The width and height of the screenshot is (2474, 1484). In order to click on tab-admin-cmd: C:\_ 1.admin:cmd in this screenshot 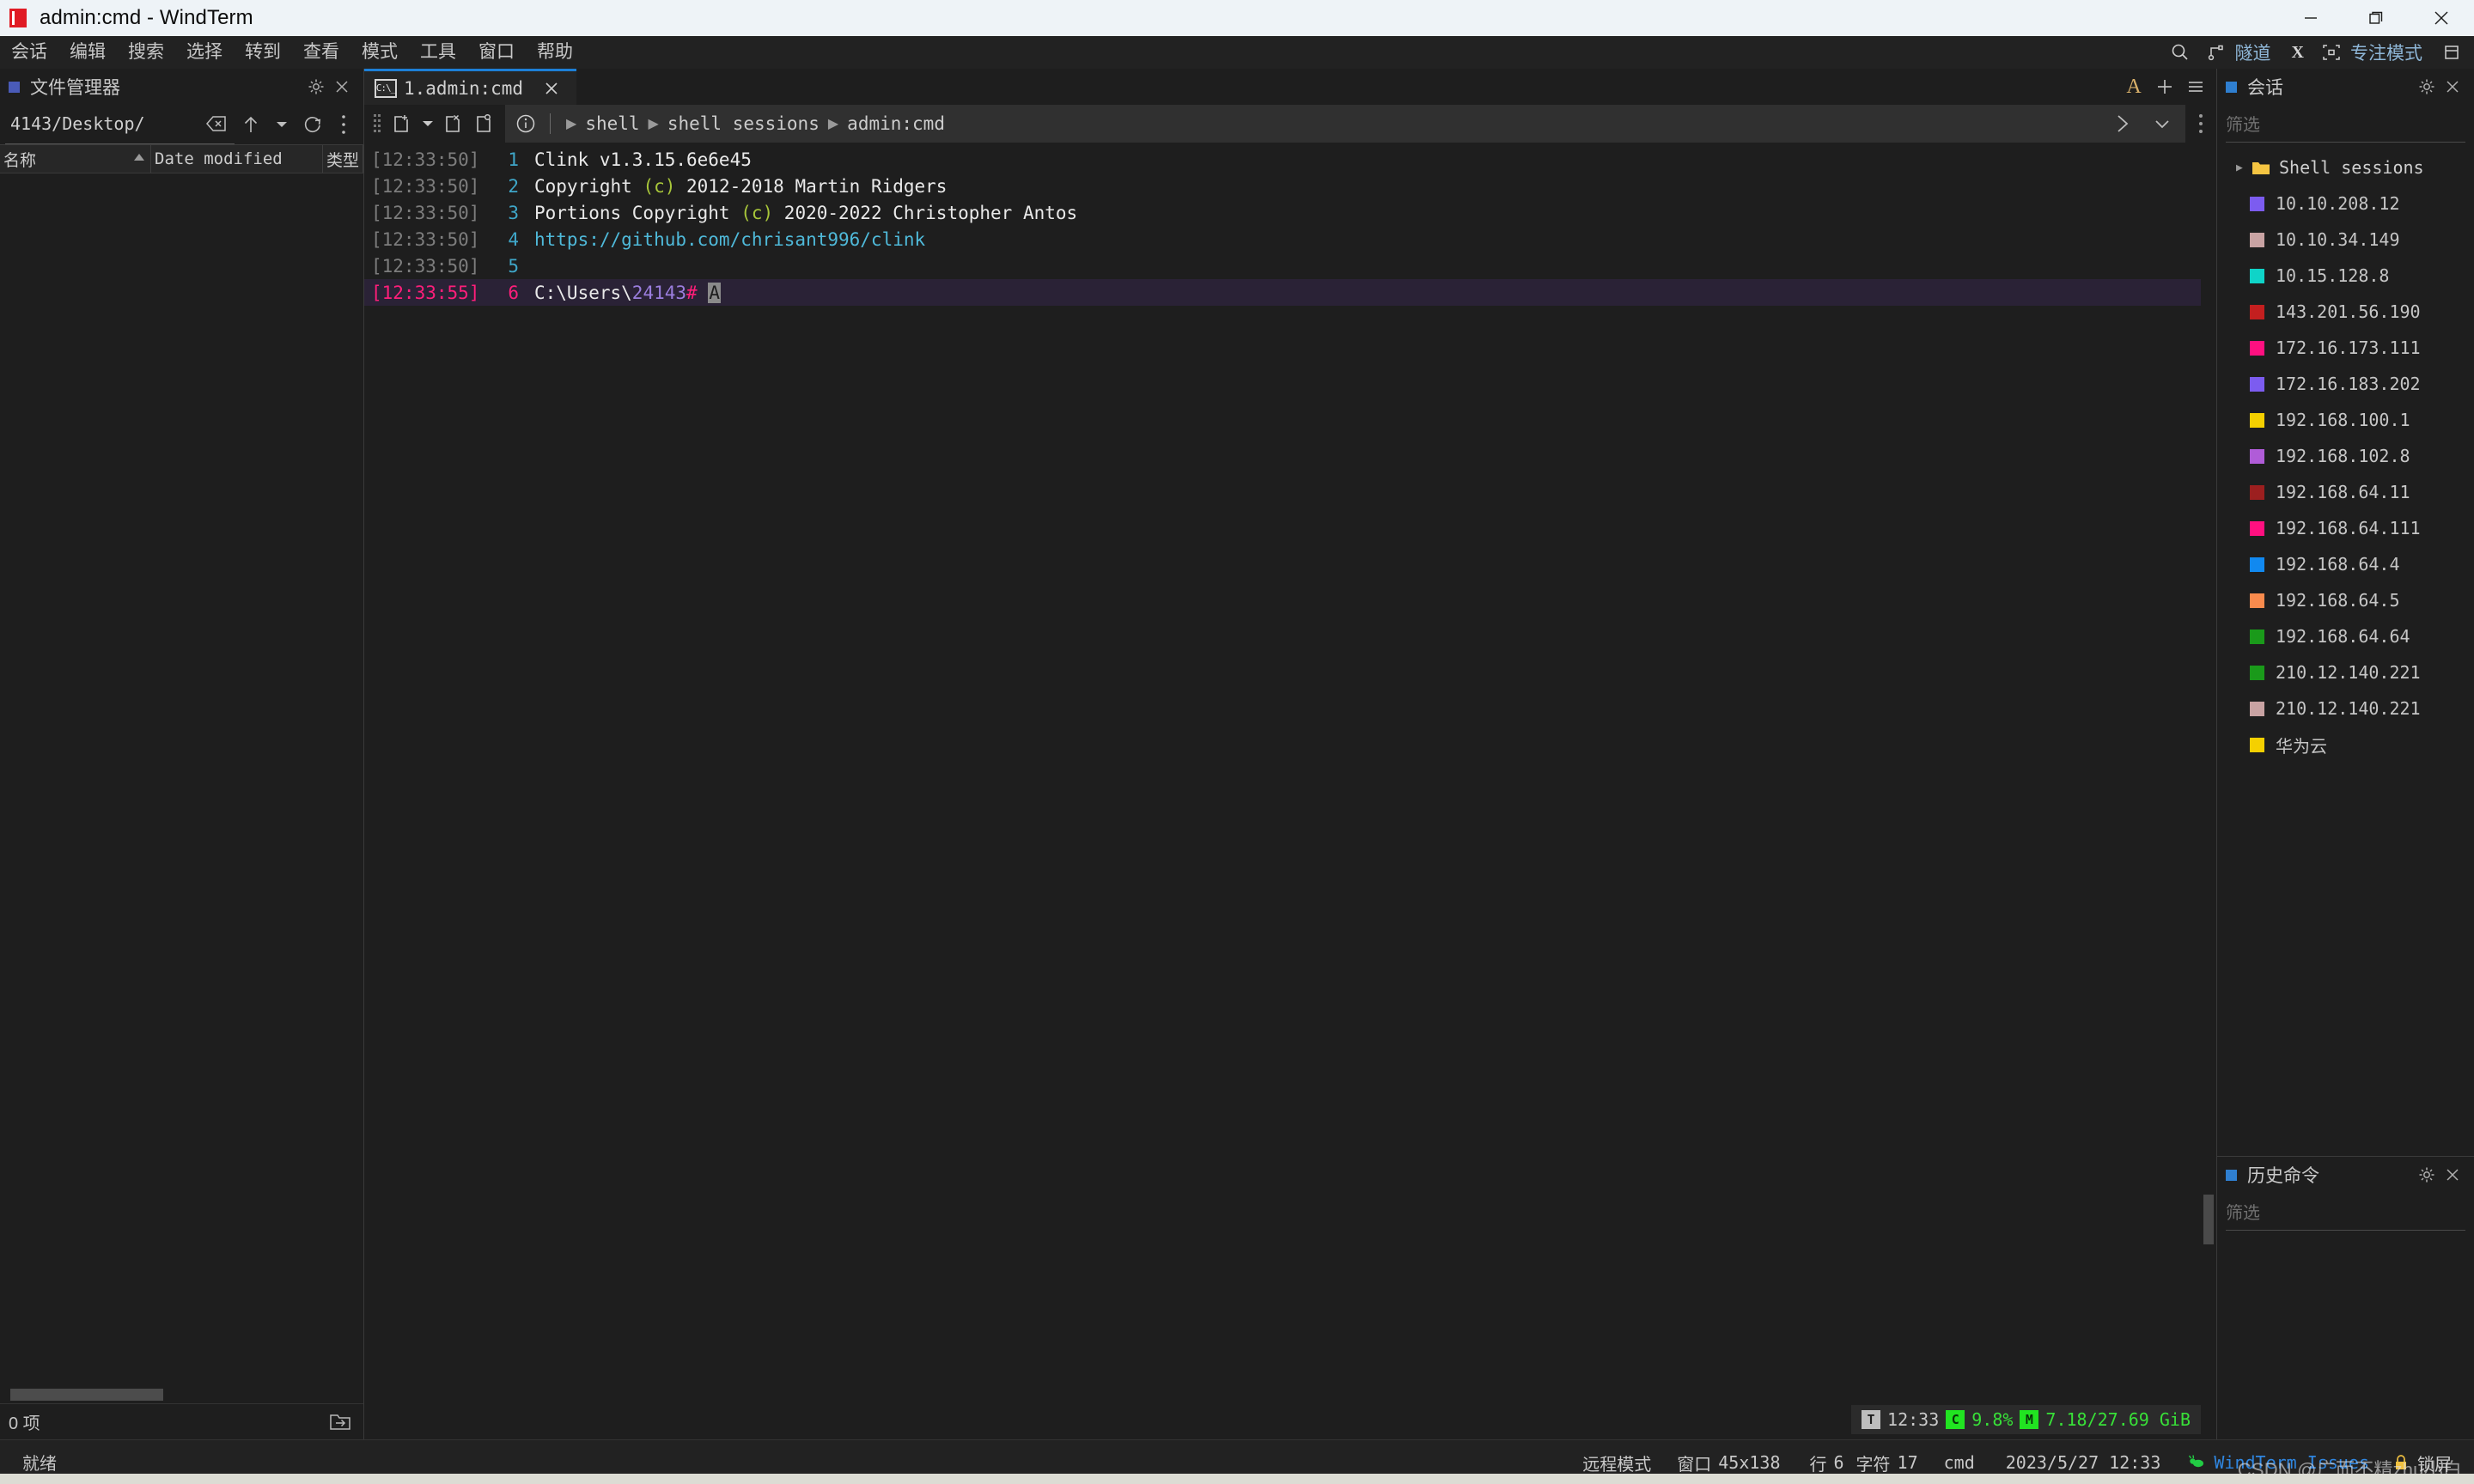, I will do `click(470, 87)`.